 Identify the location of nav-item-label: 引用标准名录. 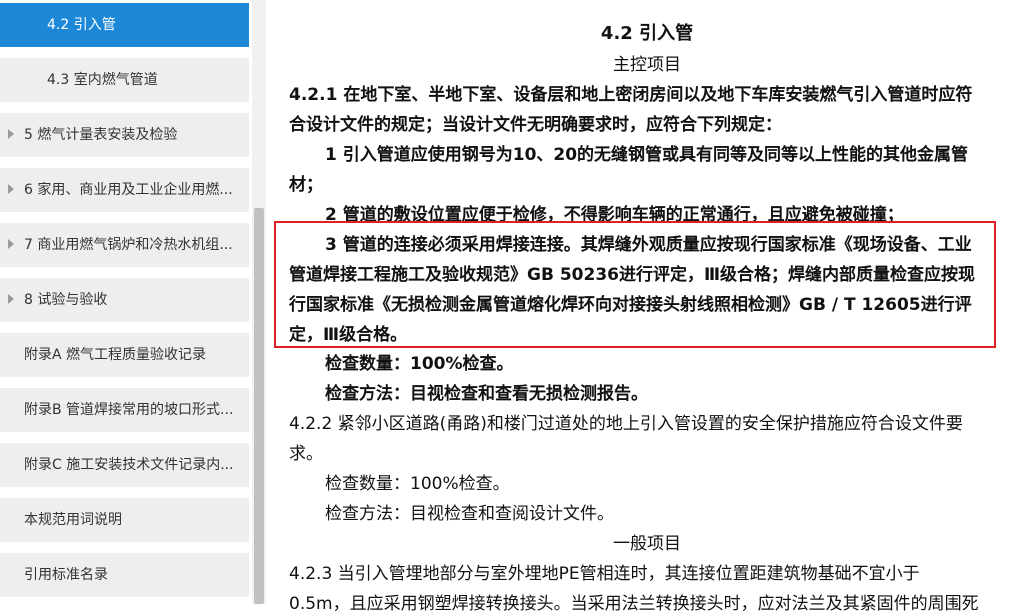
(66, 575).